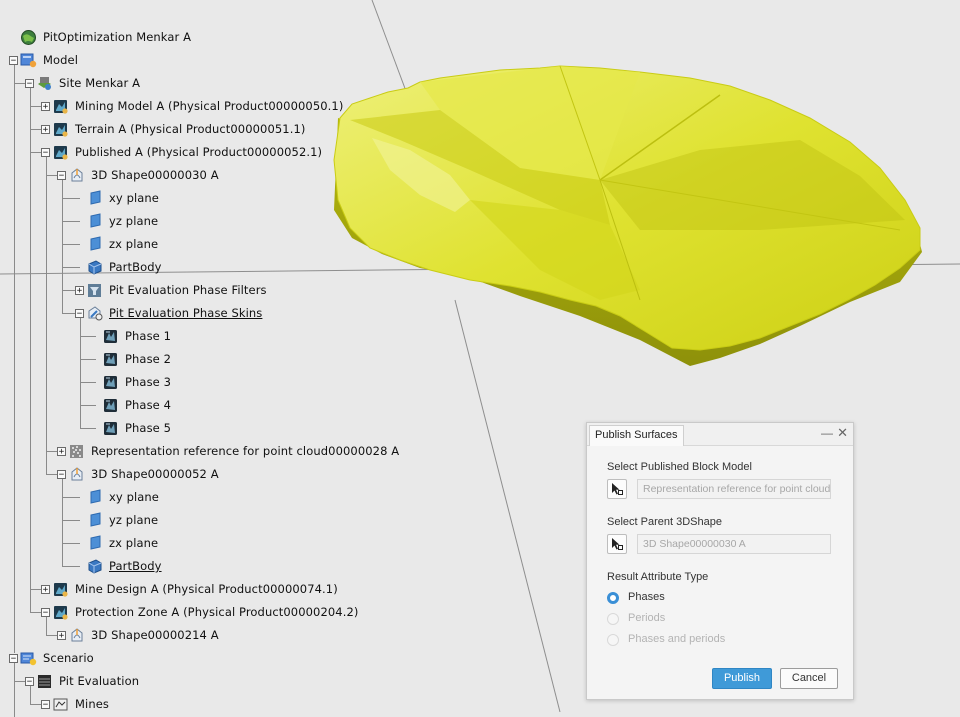 The image size is (960, 717). Describe the element at coordinates (646, 597) in the screenshot. I see `radio-phases-label: Phases` at that location.